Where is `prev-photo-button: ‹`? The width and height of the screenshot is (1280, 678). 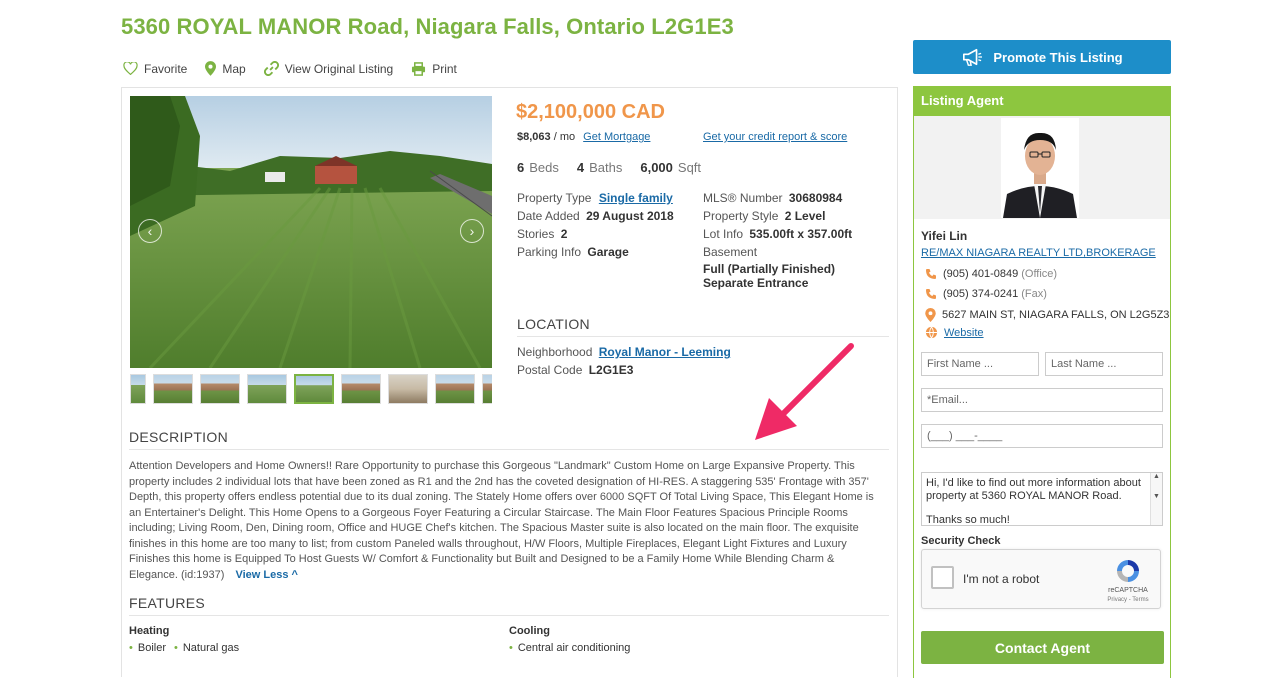 prev-photo-button: ‹ is located at coordinates (150, 231).